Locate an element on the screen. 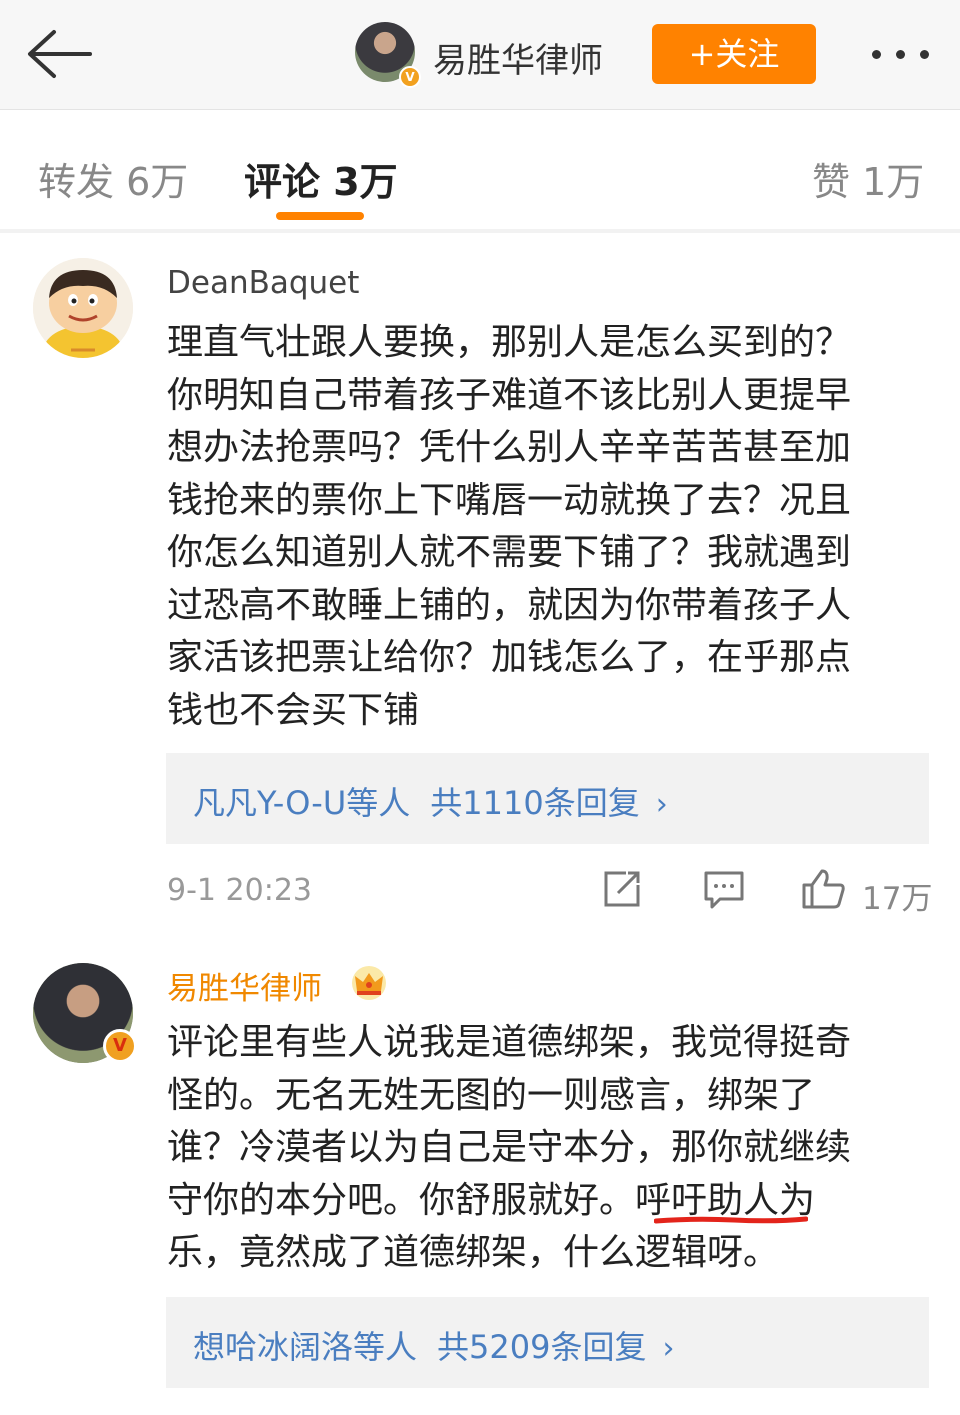 The image size is (960, 1415). reply-names: 凡凡Y-O-U等人 is located at coordinates (302, 803).